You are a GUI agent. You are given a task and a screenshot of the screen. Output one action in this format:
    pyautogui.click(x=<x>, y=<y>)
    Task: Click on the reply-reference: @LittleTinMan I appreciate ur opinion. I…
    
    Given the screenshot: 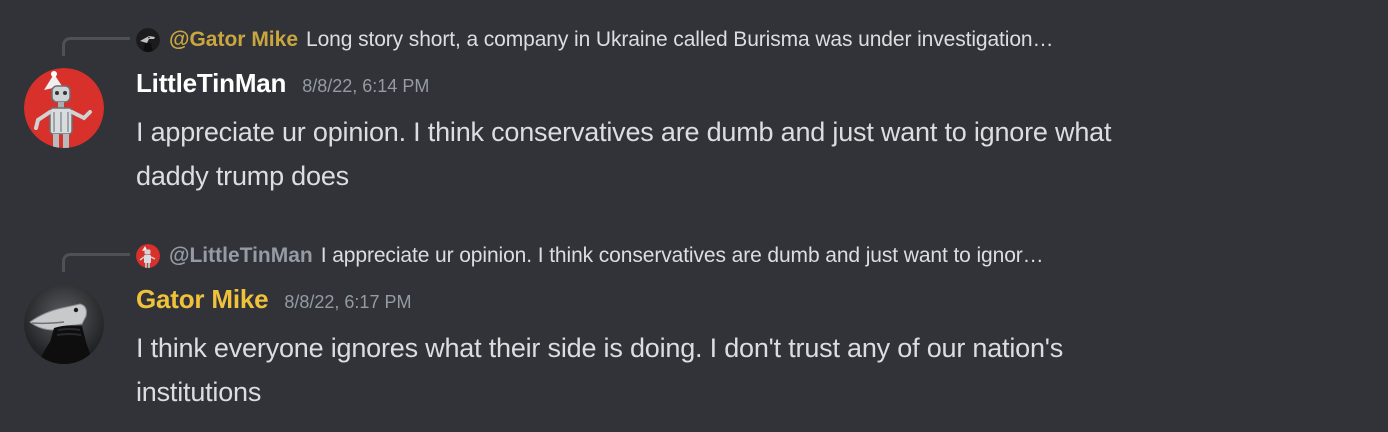 What is the action you would take?
    pyautogui.click(x=590, y=256)
    